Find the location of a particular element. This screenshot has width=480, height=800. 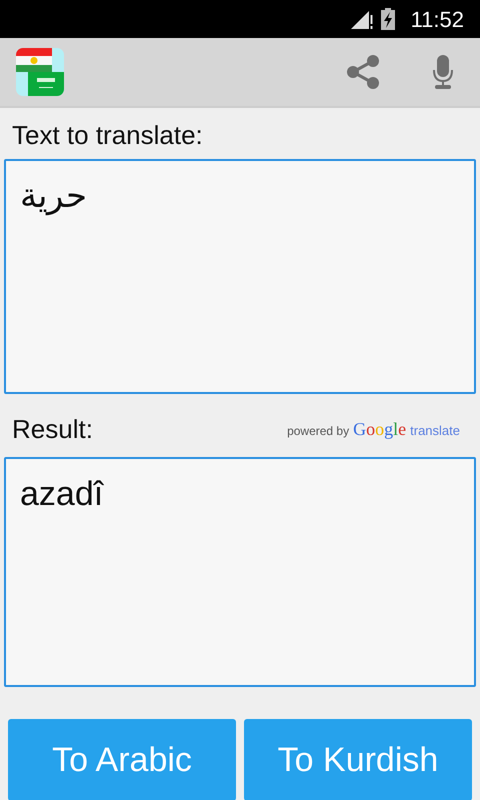

signal-icon is located at coordinates (361, 19).